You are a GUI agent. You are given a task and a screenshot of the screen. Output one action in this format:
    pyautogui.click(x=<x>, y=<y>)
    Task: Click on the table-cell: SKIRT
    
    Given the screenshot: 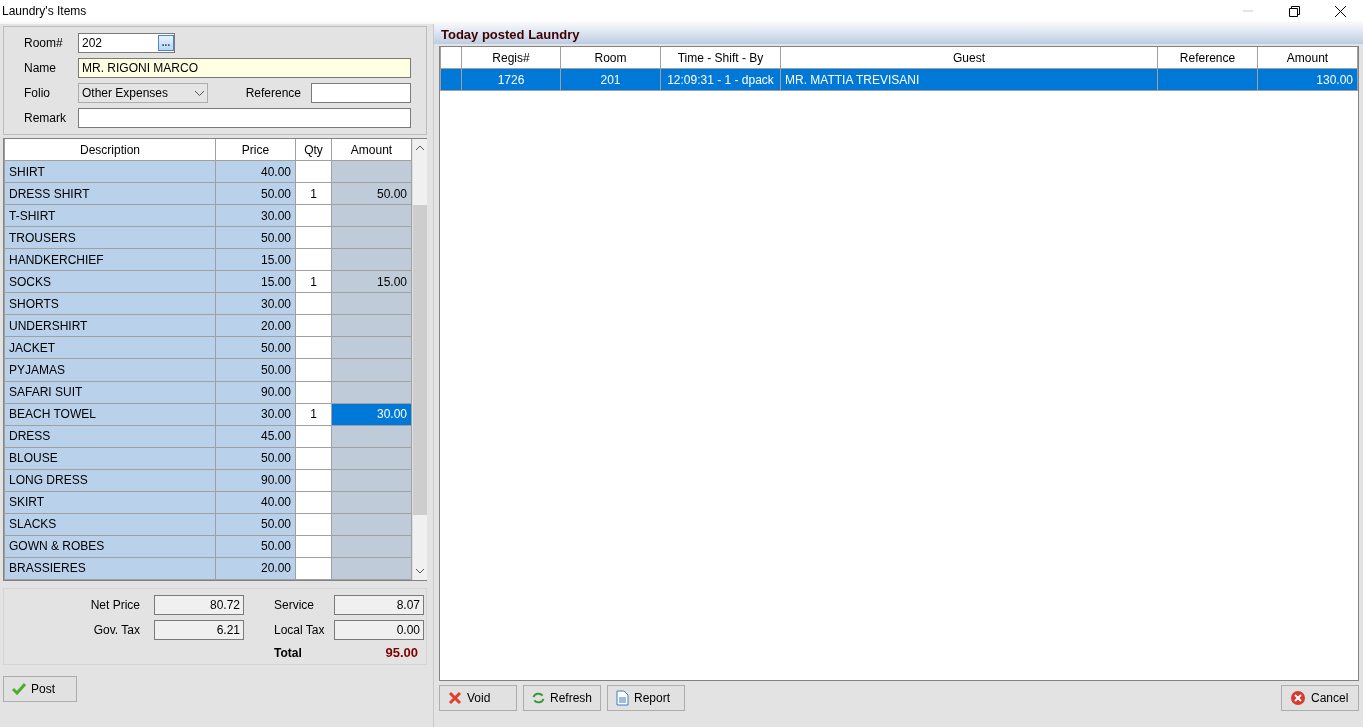 What is the action you would take?
    pyautogui.click(x=110, y=502)
    